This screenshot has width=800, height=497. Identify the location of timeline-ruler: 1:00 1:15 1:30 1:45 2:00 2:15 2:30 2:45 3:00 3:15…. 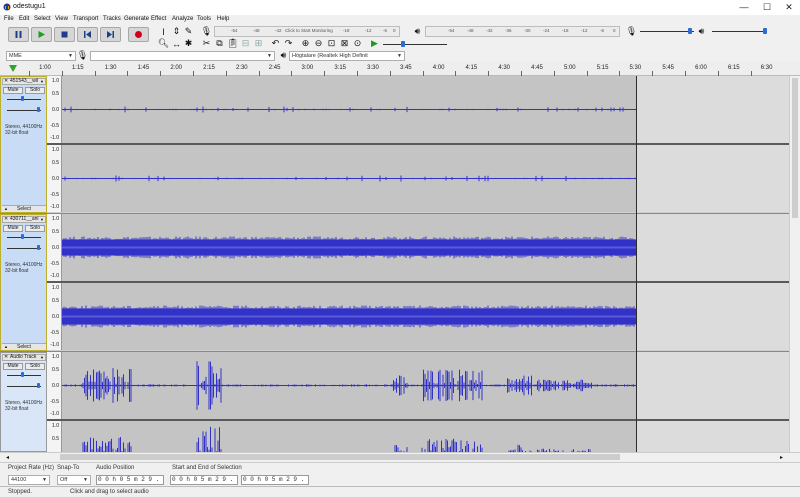
(400, 69).